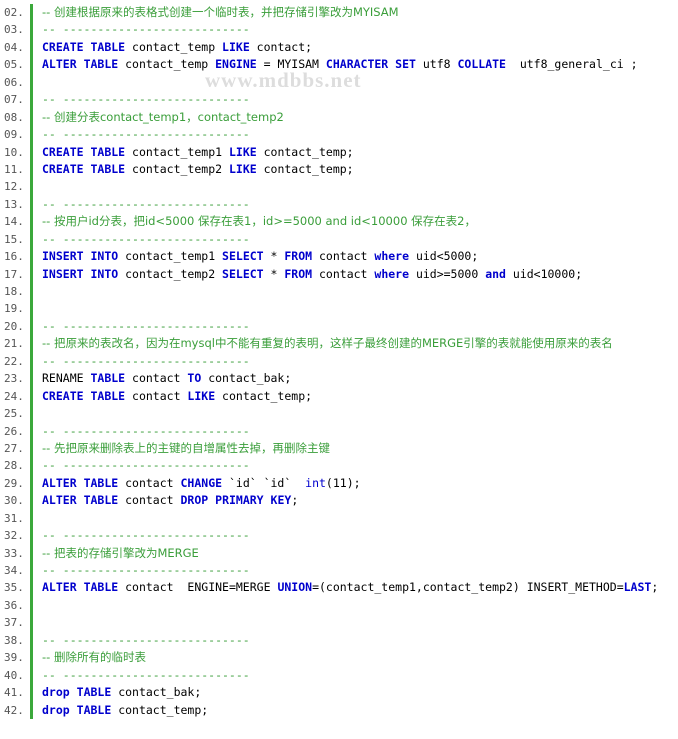 The height and width of the screenshot is (739, 678). I want to click on code-text: -- 先把原来删除表上的主键的自增属性去掉，再删除主键, so click(360, 448).